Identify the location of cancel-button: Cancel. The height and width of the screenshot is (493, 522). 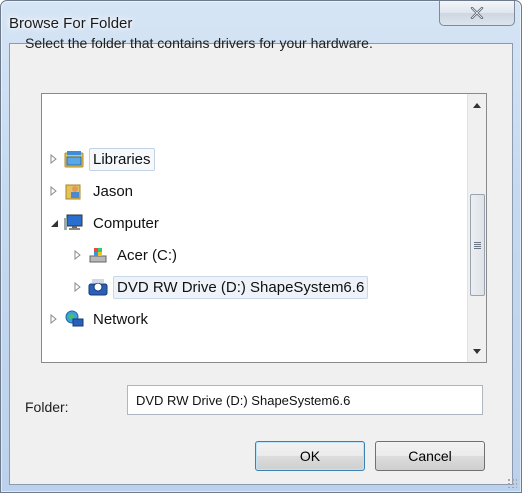
(430, 456).